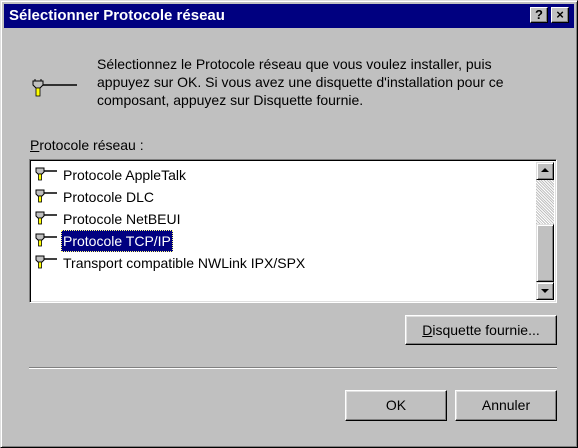 The width and height of the screenshot is (578, 448). Describe the element at coordinates (122, 219) in the screenshot. I see `list-item-label: Protocole NetBEUI` at that location.